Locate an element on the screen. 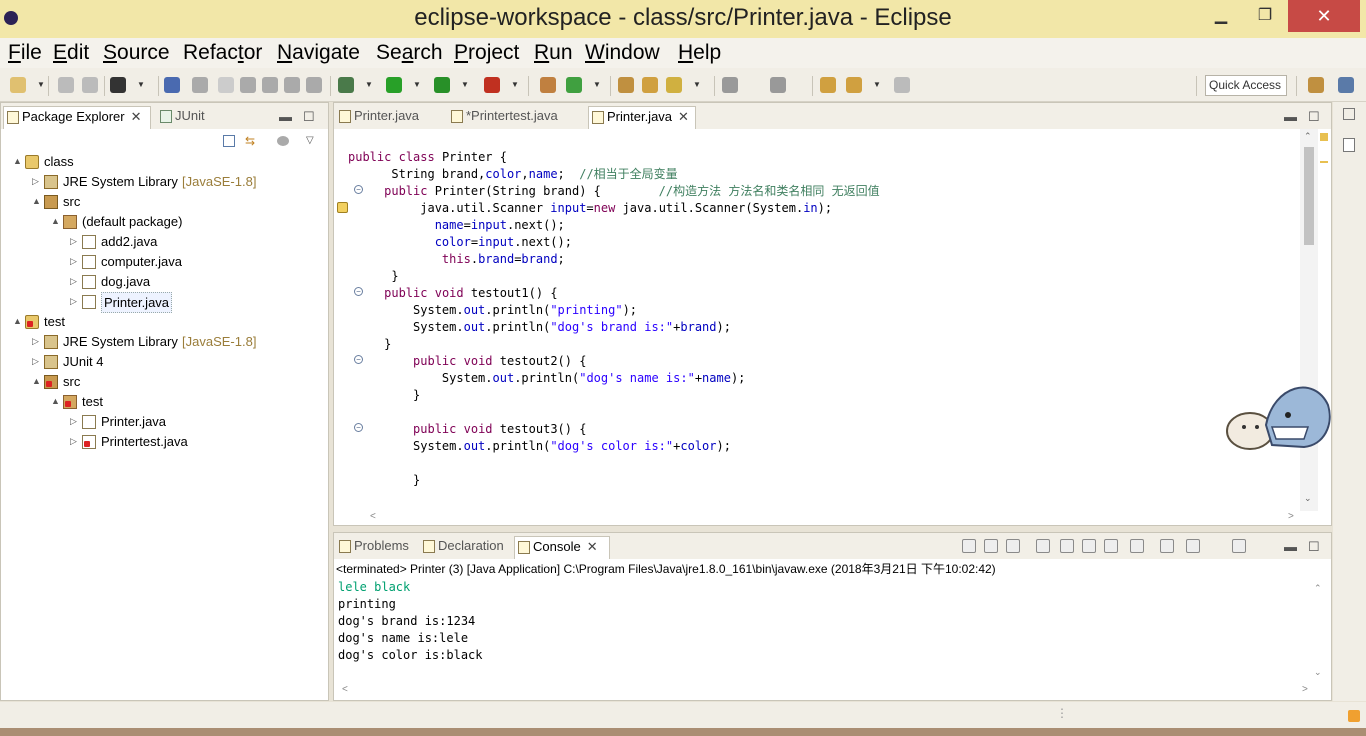 This screenshot has height=736, width=1366. new-java-project-icon is located at coordinates (548, 85).